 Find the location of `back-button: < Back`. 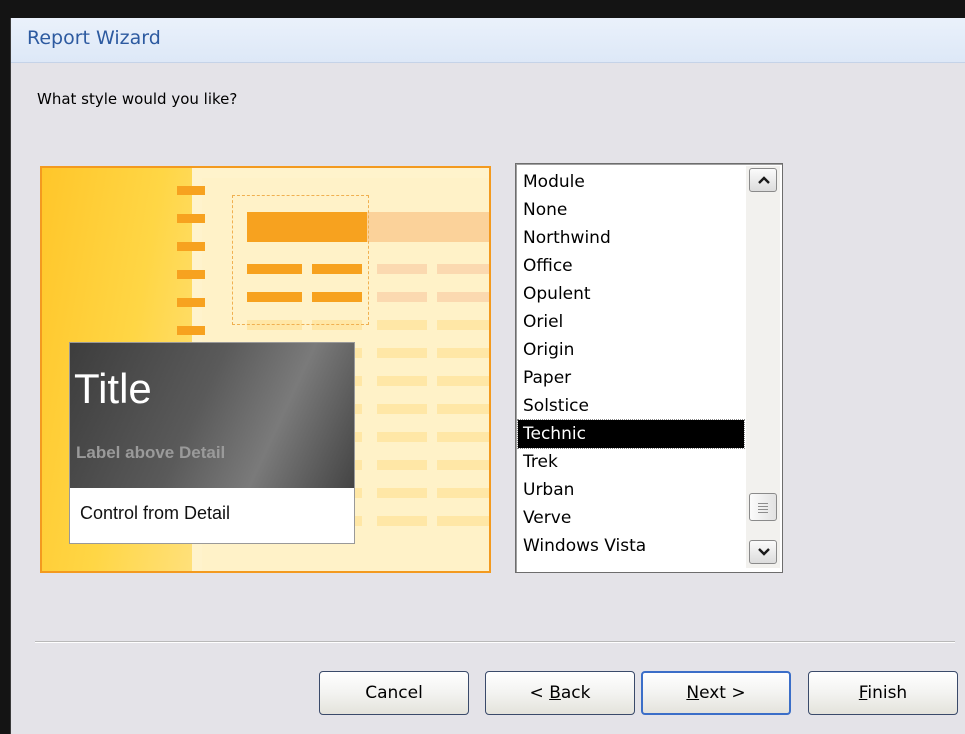

back-button: < Back is located at coordinates (560, 693).